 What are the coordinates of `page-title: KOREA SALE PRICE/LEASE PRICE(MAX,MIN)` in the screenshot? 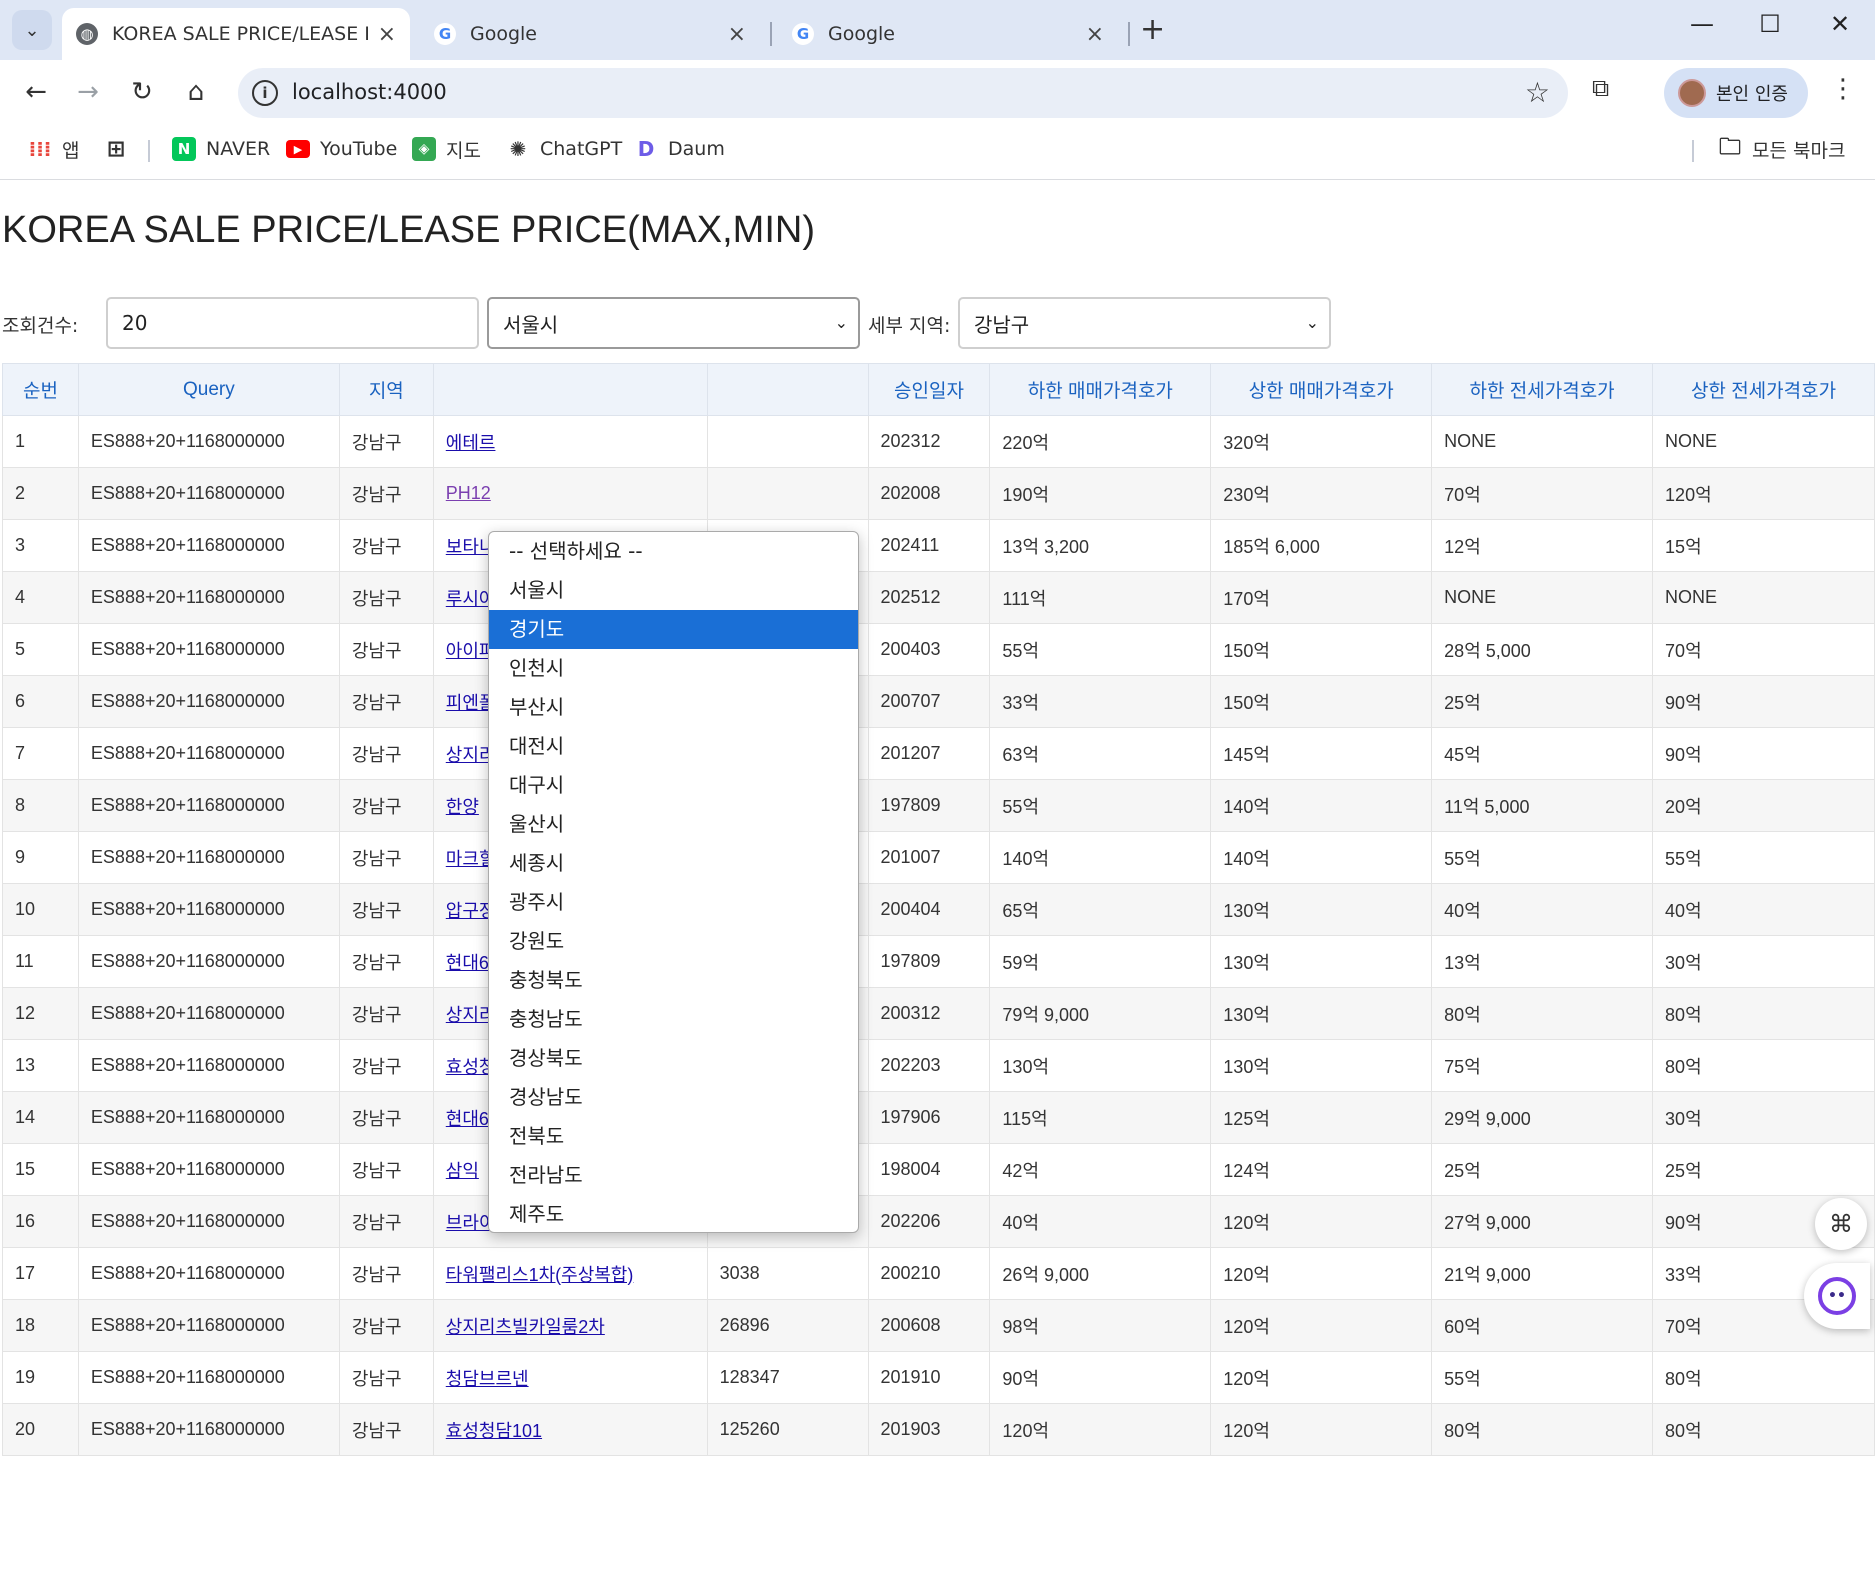 It's located at (408, 230).